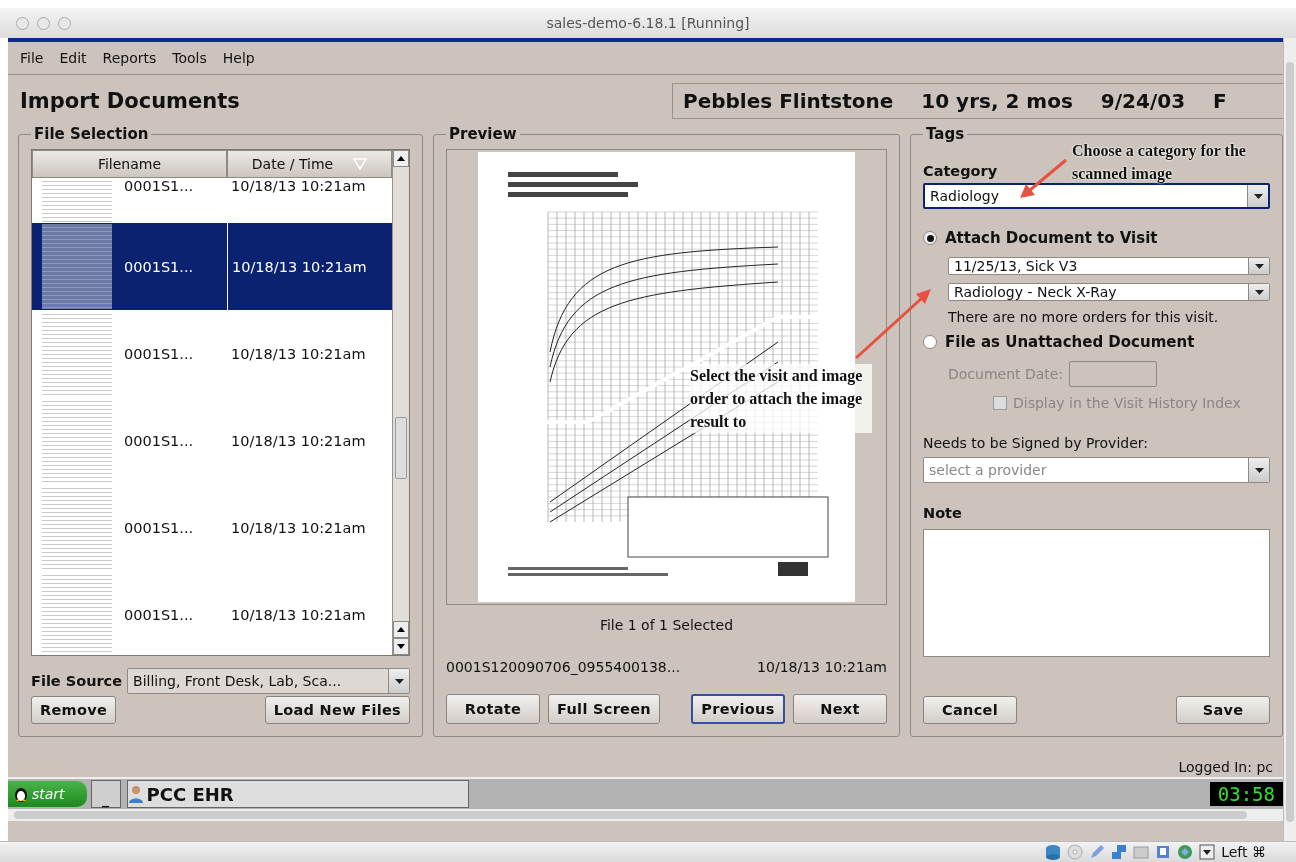  Describe the element at coordinates (943, 513) in the screenshot. I see `note-label: Note` at that location.